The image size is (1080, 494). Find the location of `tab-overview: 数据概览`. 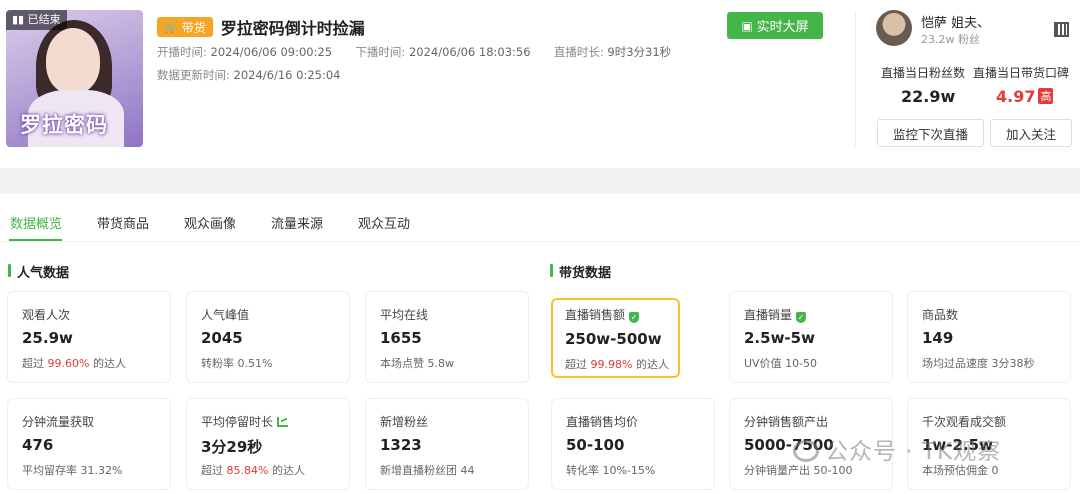

tab-overview: 数据概览 is located at coordinates (36, 222).